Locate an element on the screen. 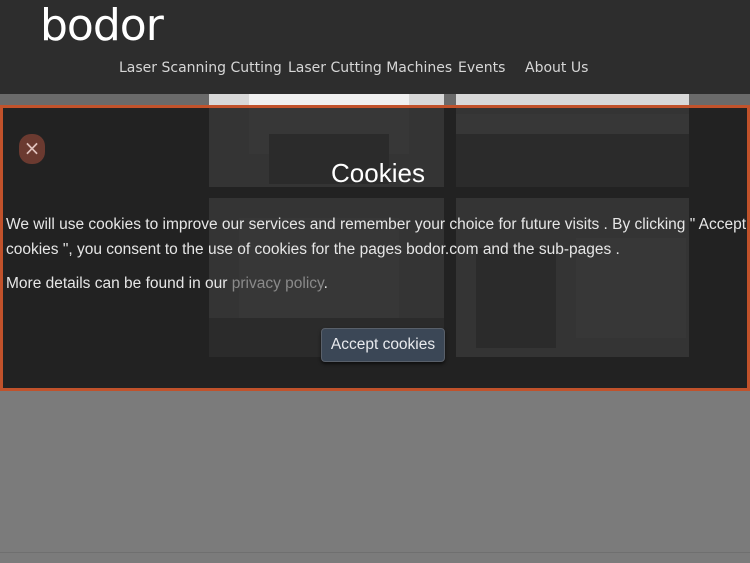  more-details-text: More details can be found in our is located at coordinates (119, 283).